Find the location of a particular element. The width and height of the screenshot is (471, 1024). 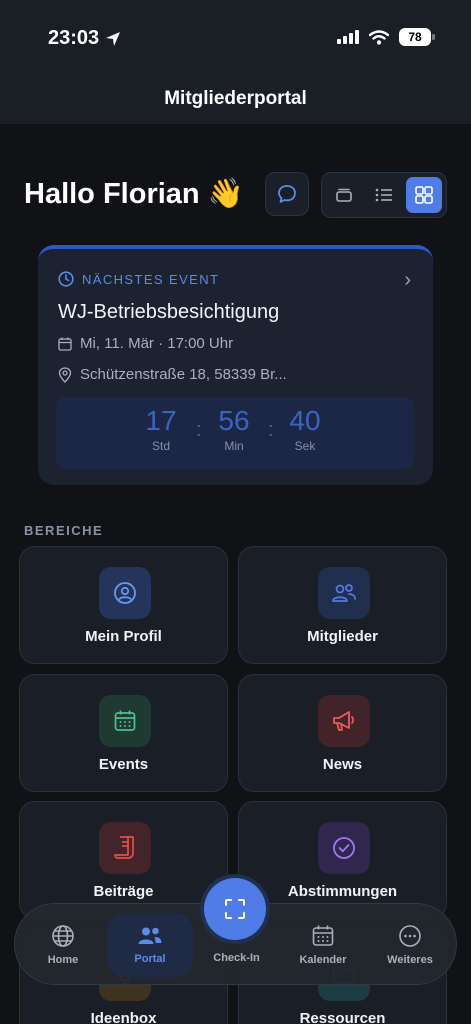

card-view-button is located at coordinates (344, 195).